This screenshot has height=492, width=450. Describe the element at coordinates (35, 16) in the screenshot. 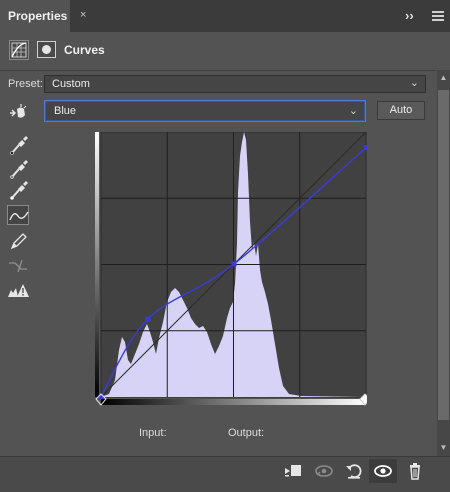

I see `tab-properties: Properties` at that location.